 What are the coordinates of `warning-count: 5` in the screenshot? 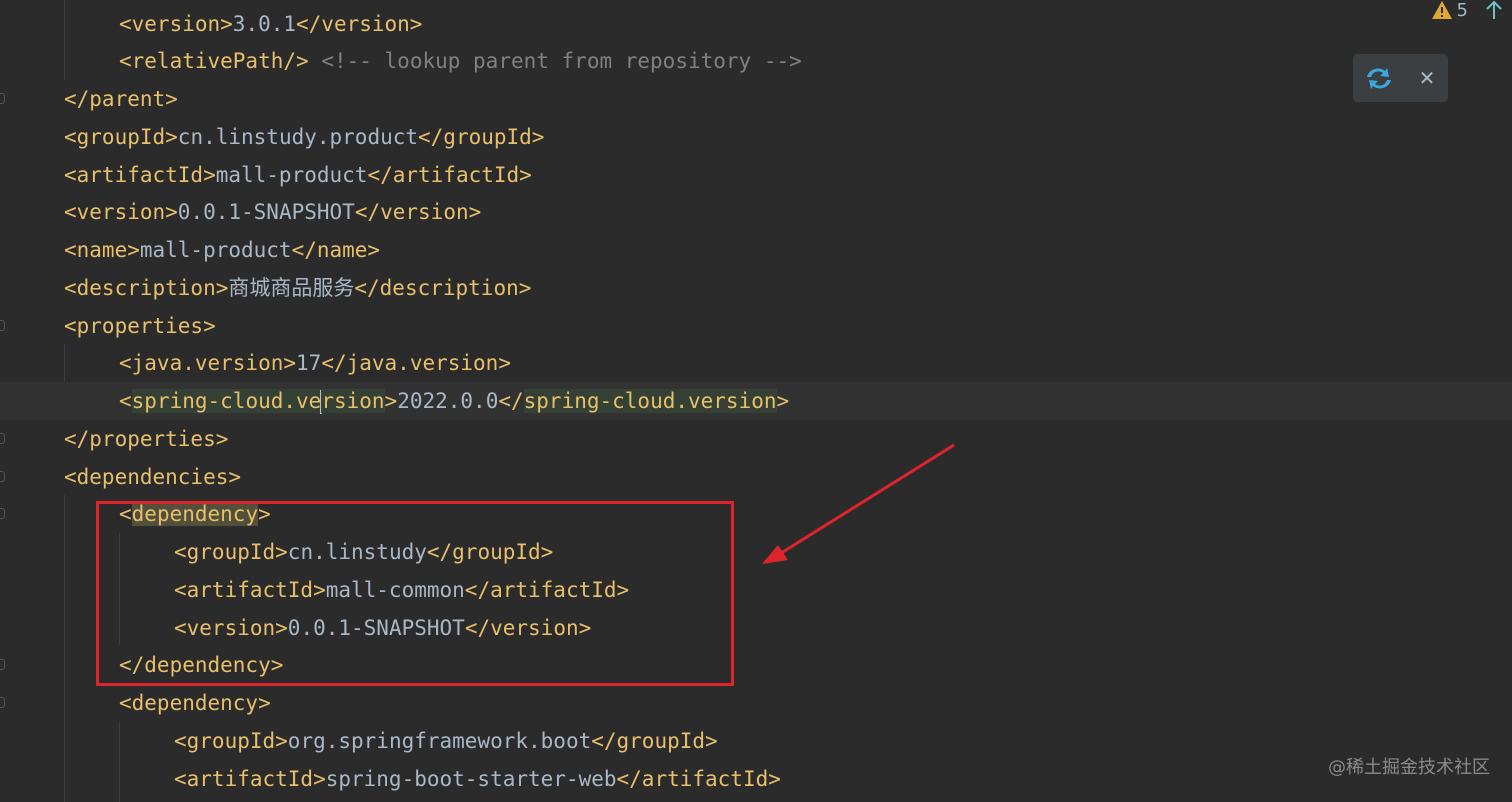 It's located at (1462, 10).